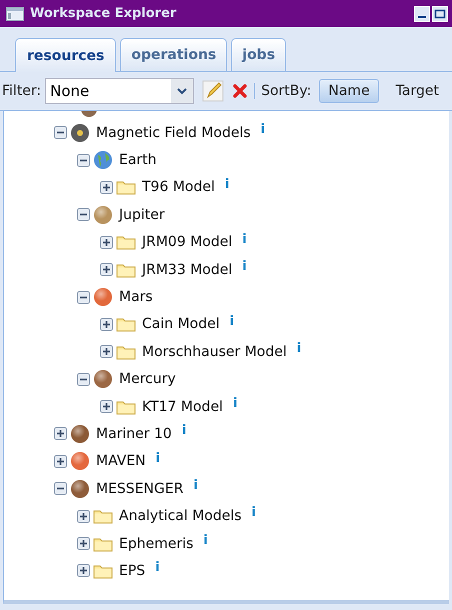 This screenshot has height=610, width=452. I want to click on tree-item: Magnetic Field Models, so click(173, 132).